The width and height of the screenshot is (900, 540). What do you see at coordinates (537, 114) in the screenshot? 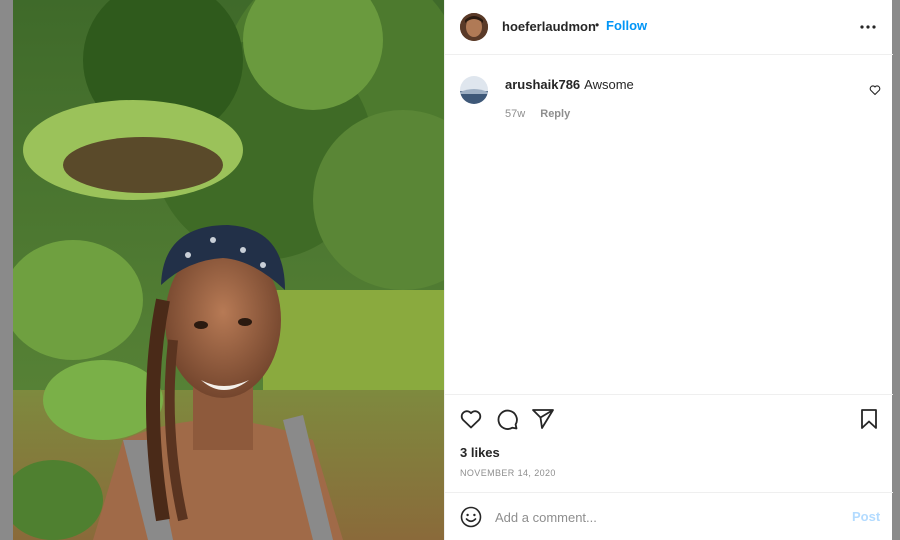
I see `comment-meta: 57w Reply` at bounding box center [537, 114].